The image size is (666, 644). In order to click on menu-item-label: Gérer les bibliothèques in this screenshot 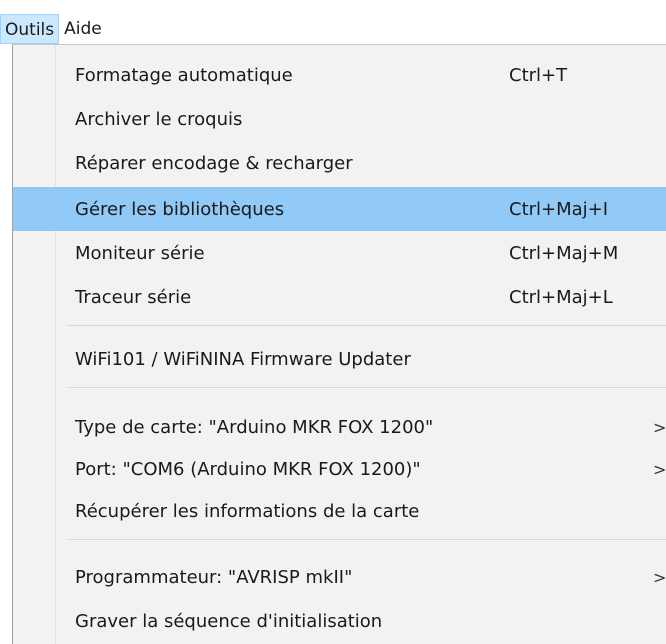, I will do `click(180, 209)`.